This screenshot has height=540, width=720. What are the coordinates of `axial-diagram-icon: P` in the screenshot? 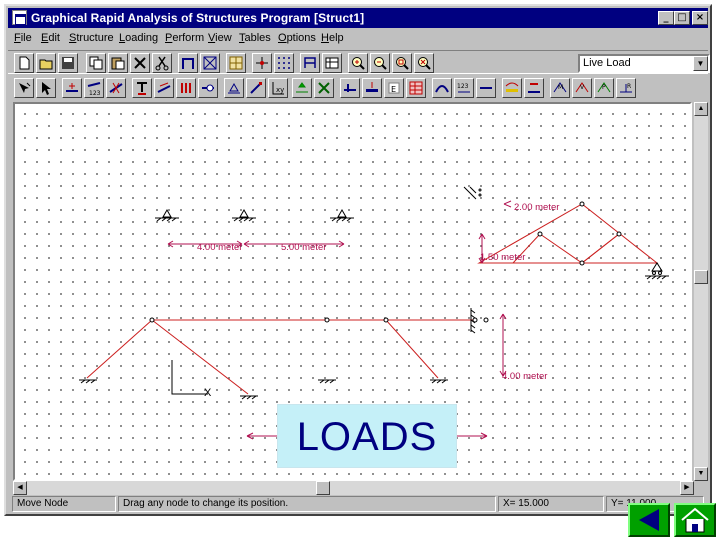 It's located at (604, 87).